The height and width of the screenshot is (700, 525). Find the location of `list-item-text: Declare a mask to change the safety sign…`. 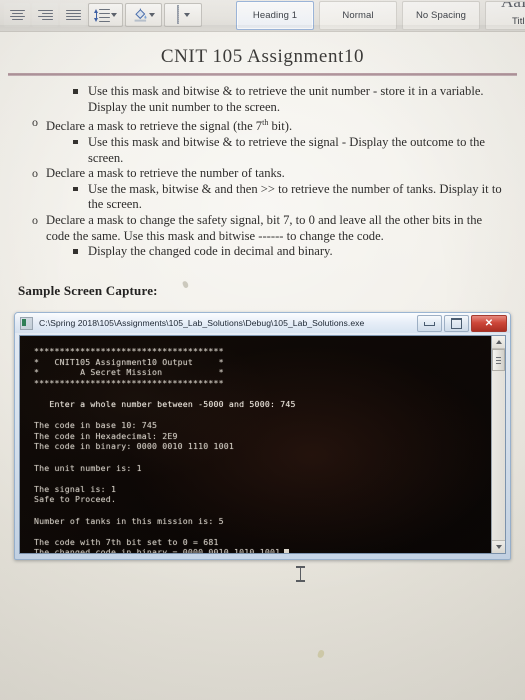

list-item-text: Declare a mask to change the safety sign… is located at coordinates (264, 227).